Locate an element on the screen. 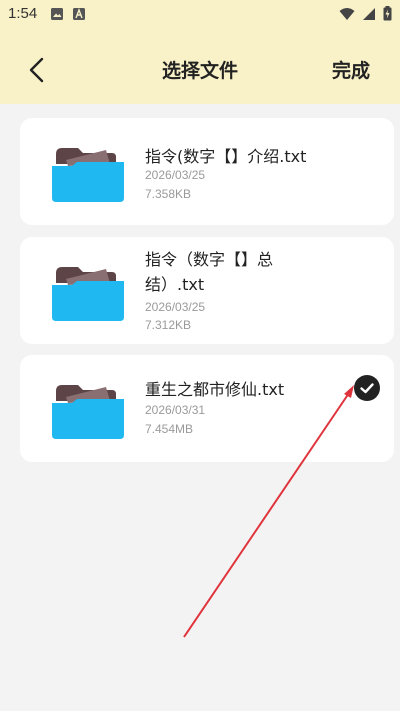 Image resolution: width=400 pixels, height=711 pixels. file-name: 指令(数字【】介绍.txt is located at coordinates (226, 156).